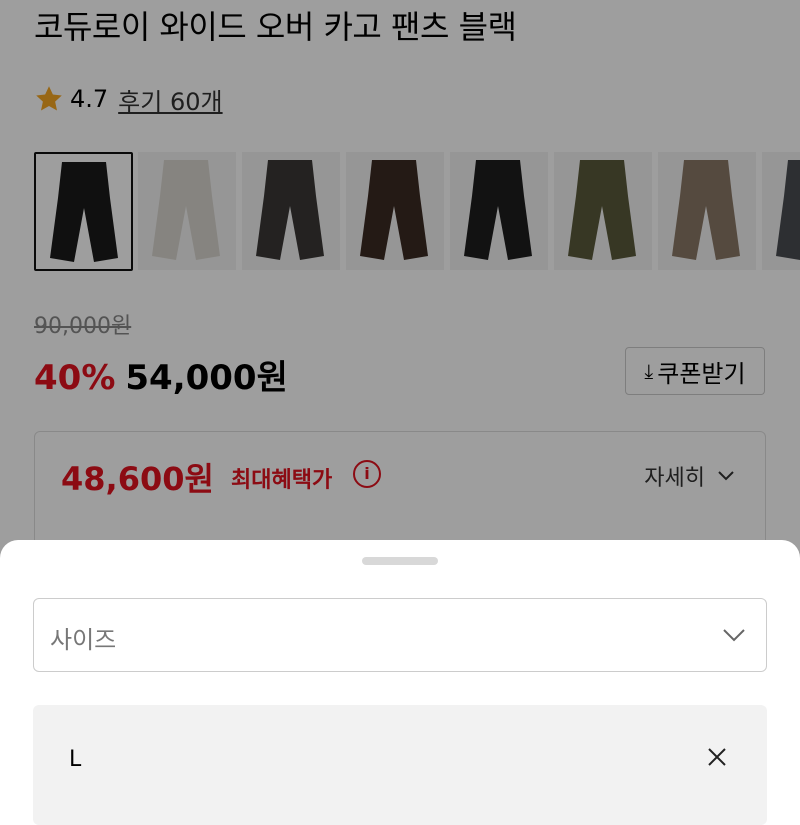 The width and height of the screenshot is (800, 825). What do you see at coordinates (734, 635) in the screenshot?
I see `chevron-down-icon` at bounding box center [734, 635].